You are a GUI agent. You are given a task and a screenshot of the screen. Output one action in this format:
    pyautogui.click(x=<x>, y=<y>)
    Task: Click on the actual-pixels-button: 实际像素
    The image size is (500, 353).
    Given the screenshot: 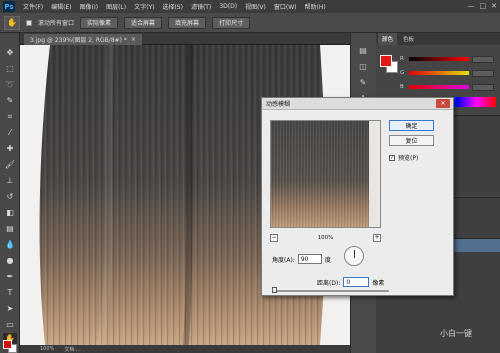 What is the action you would take?
    pyautogui.click(x=99, y=22)
    